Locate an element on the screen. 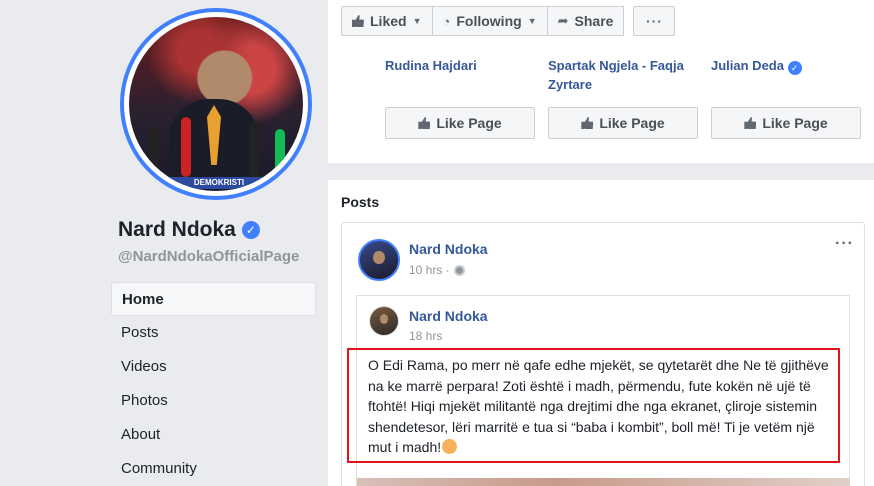  profile-picture: DEMOKRISTI is located at coordinates (216, 104).